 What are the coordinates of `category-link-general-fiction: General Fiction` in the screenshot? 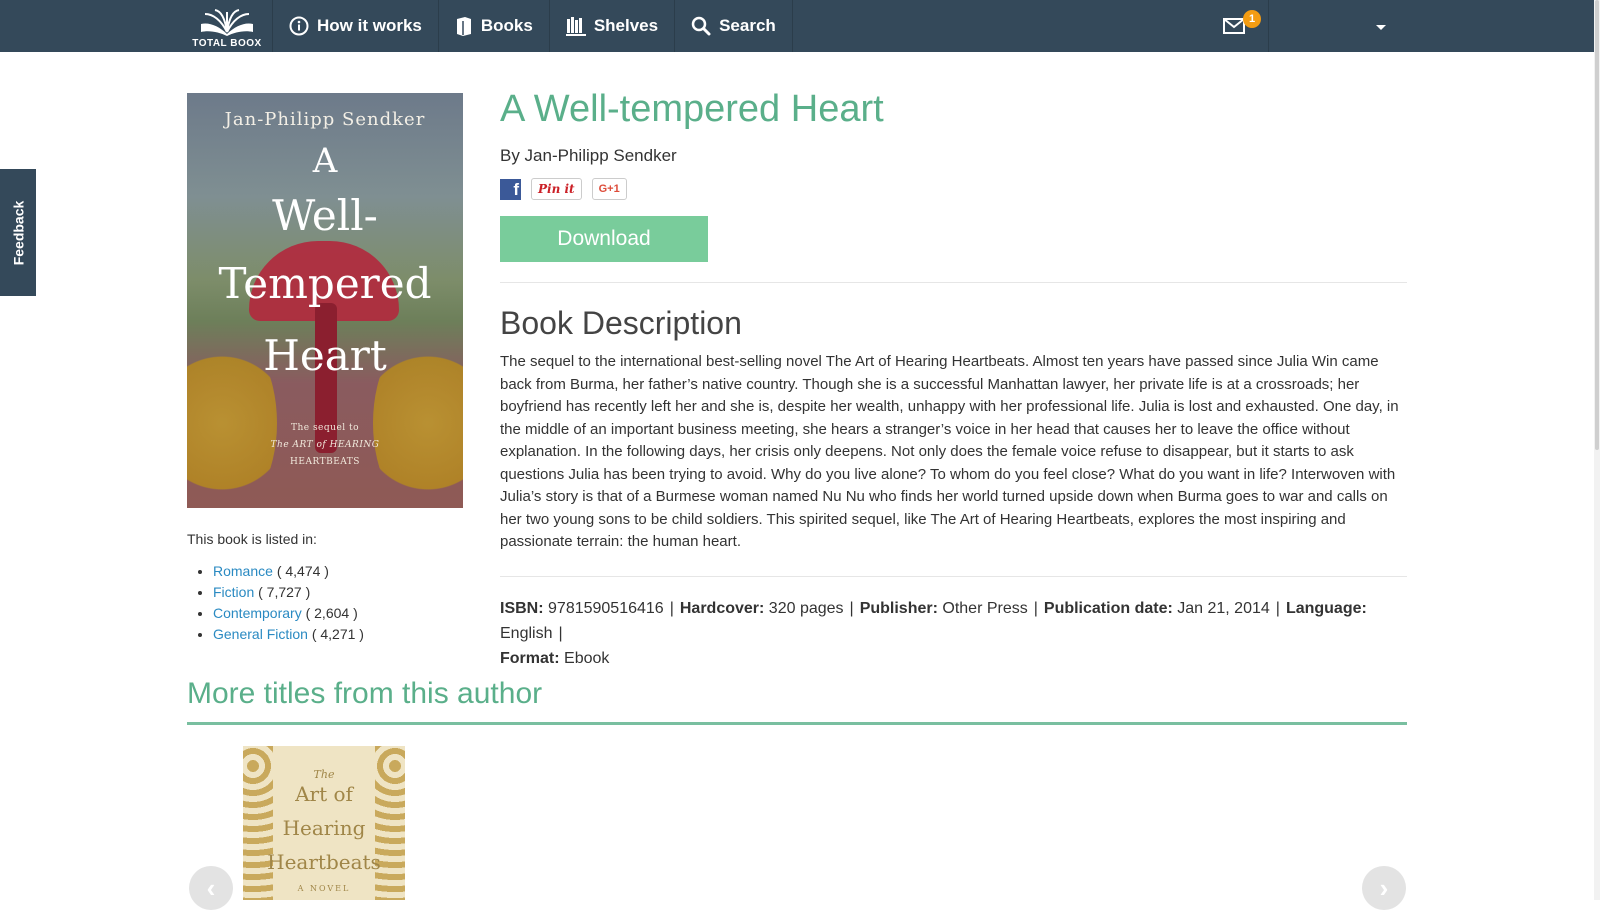 It's located at (260, 634).